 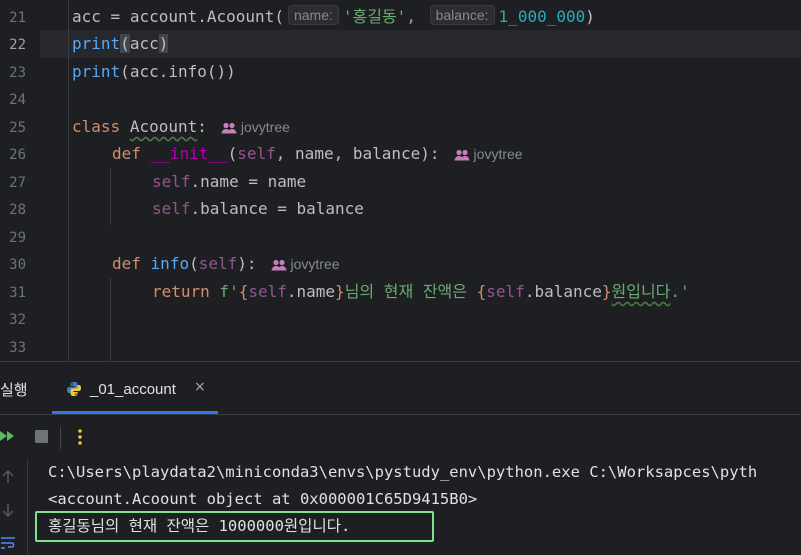 I want to click on soft-wrap-icon, so click(x=8, y=545).